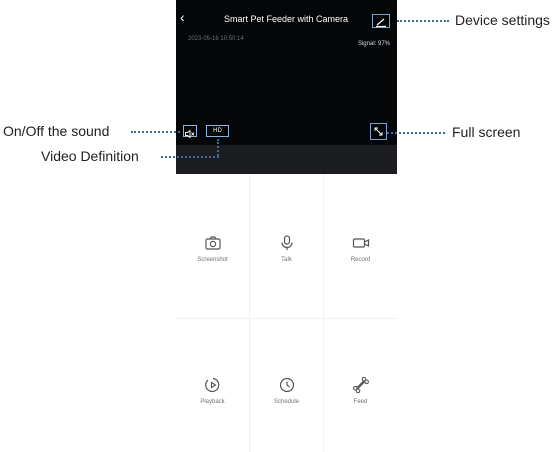 The image size is (560, 452). Describe the element at coordinates (56, 131) in the screenshot. I see `sound-annotation: On/Off the sound` at that location.